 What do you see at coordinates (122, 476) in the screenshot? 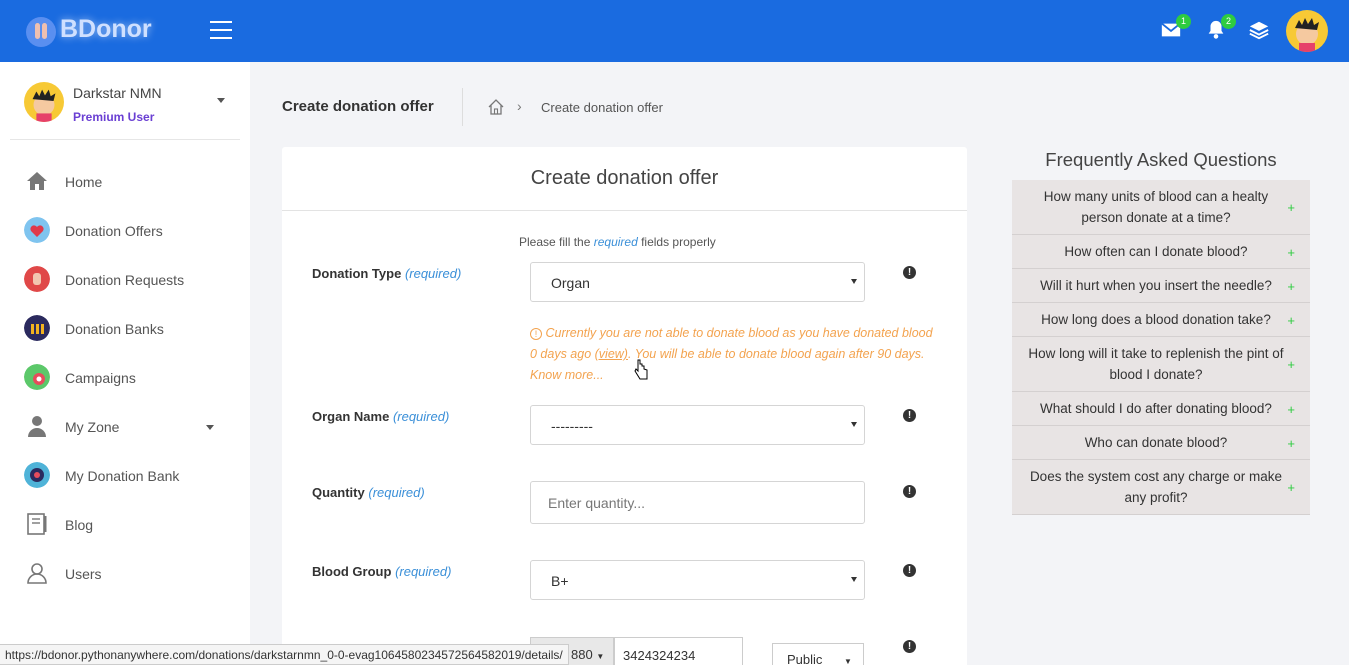
I see `sidebar-item-label: My Donation Bank` at bounding box center [122, 476].